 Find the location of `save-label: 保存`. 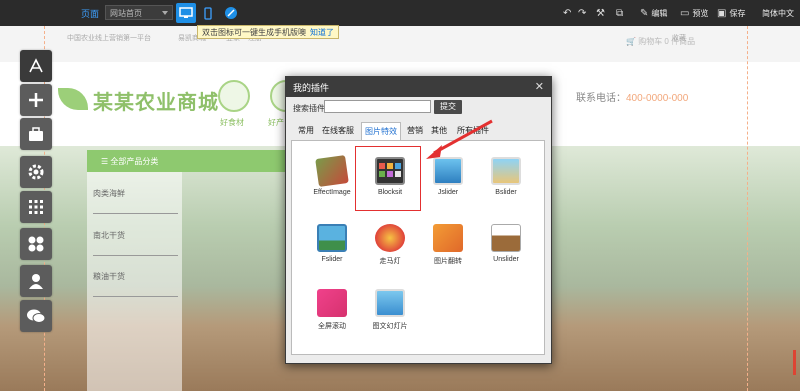

save-label: 保存 is located at coordinates (737, 13).